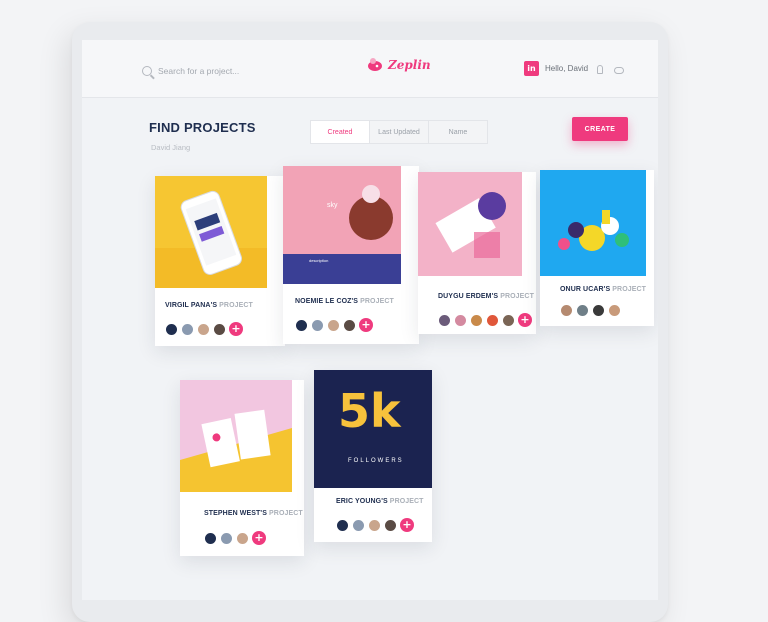  Describe the element at coordinates (376, 461) in the screenshot. I see `thumbnail-caption: FOLLOWERS` at that location.